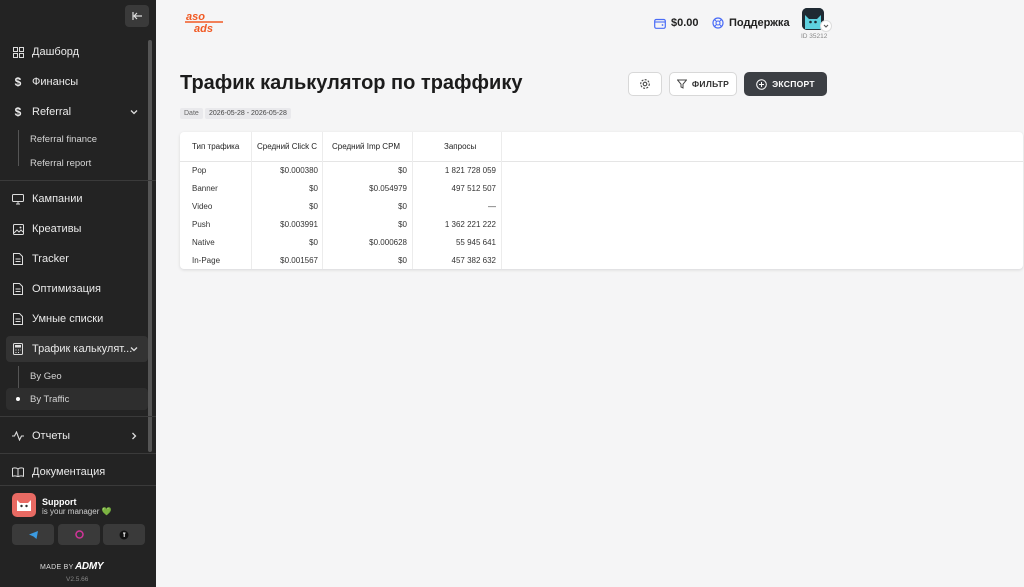 The height and width of the screenshot is (587, 1024). What do you see at coordinates (470, 170) in the screenshot?
I see `cell-requests: 1 821 728 059` at bounding box center [470, 170].